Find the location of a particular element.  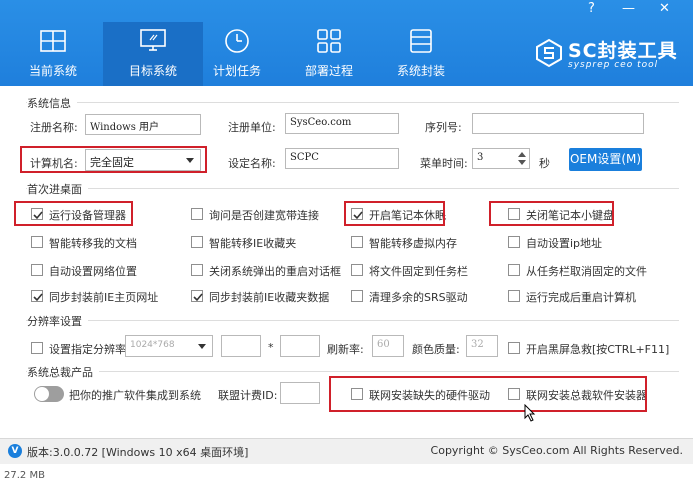

checkbox-label: 运行完成后重启计算机 is located at coordinates (581, 297).